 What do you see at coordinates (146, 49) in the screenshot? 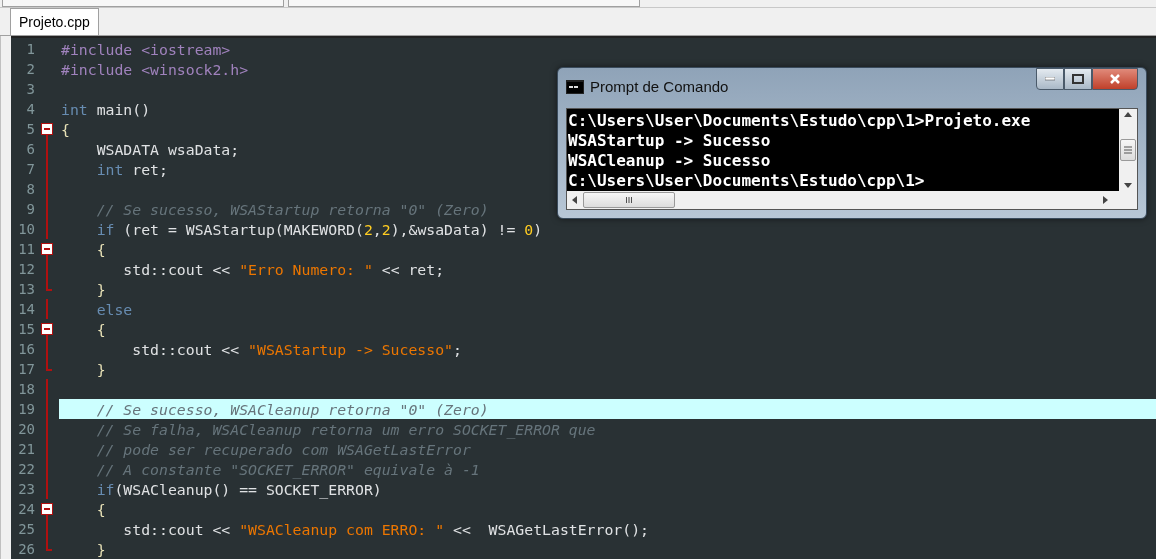
I see `code-line: #include <iostream>` at bounding box center [146, 49].